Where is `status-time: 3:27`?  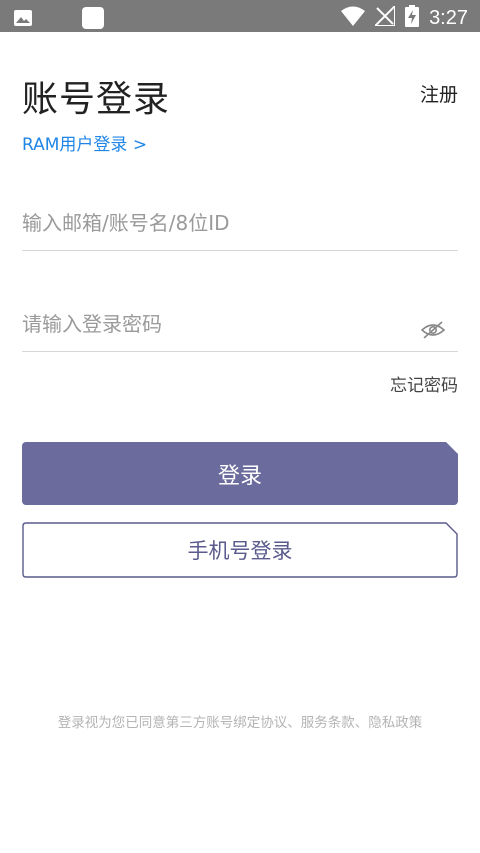 status-time: 3:27 is located at coordinates (448, 17).